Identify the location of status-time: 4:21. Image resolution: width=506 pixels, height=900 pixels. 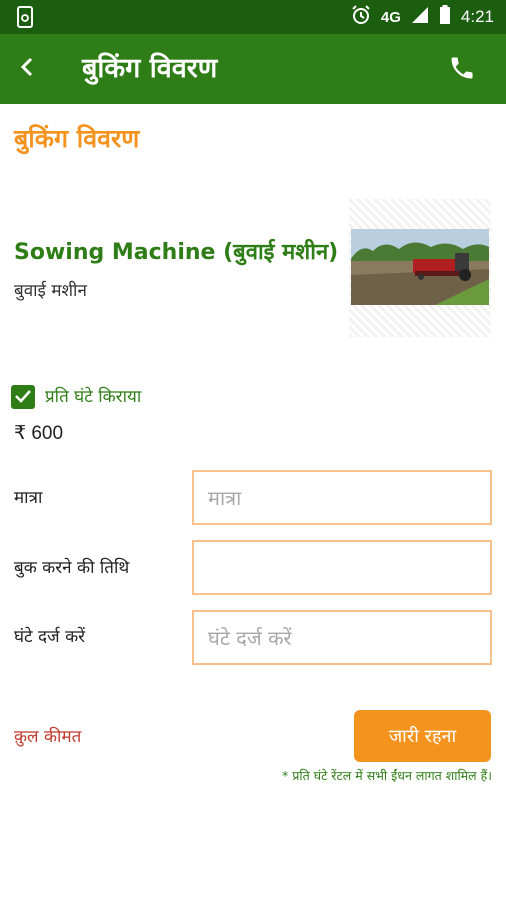
(477, 16).